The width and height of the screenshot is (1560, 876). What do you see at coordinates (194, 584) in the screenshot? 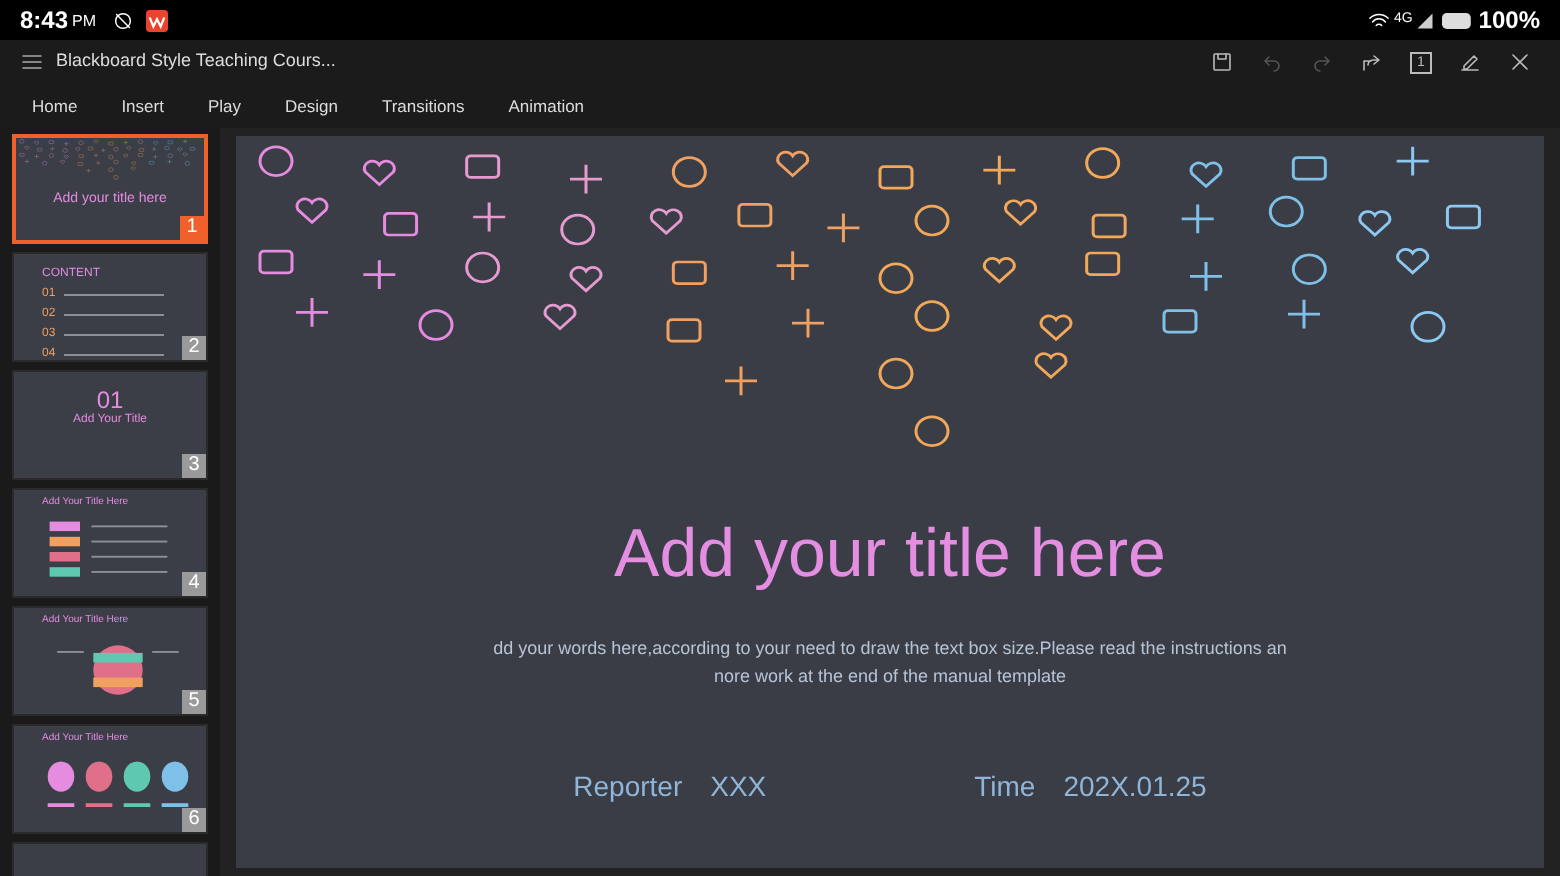
I see `slide-number: 4` at bounding box center [194, 584].